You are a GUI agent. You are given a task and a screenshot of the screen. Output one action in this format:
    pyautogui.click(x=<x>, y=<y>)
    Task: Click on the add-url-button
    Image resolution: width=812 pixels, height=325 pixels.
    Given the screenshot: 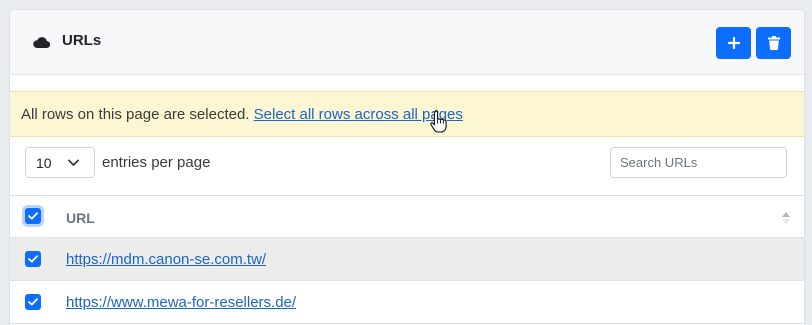 What is the action you would take?
    pyautogui.click(x=733, y=43)
    